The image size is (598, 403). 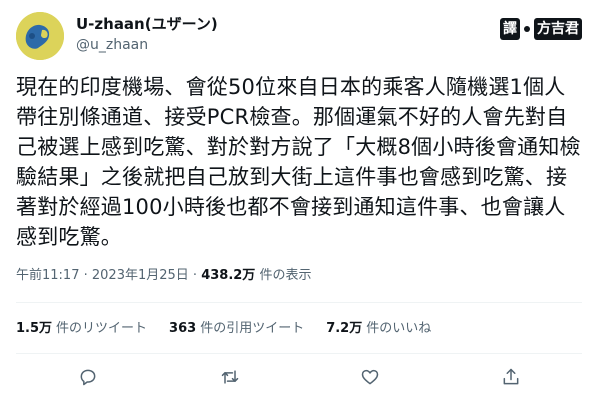 I want to click on views-count: 438.2万, so click(x=228, y=275).